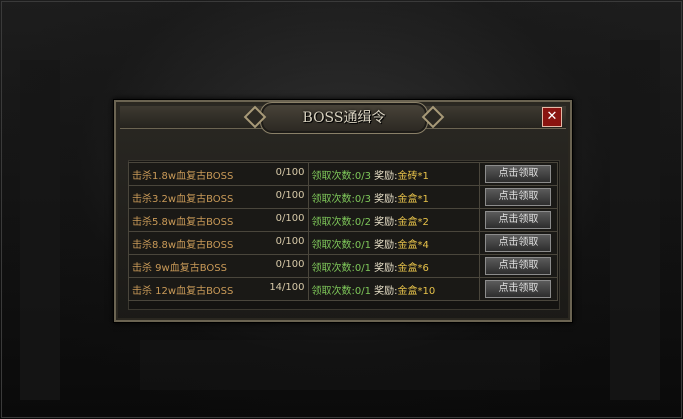 The width and height of the screenshot is (683, 419). I want to click on kill-target-cell: 击杀1.8w血复古BOSS 0/100, so click(218, 174).